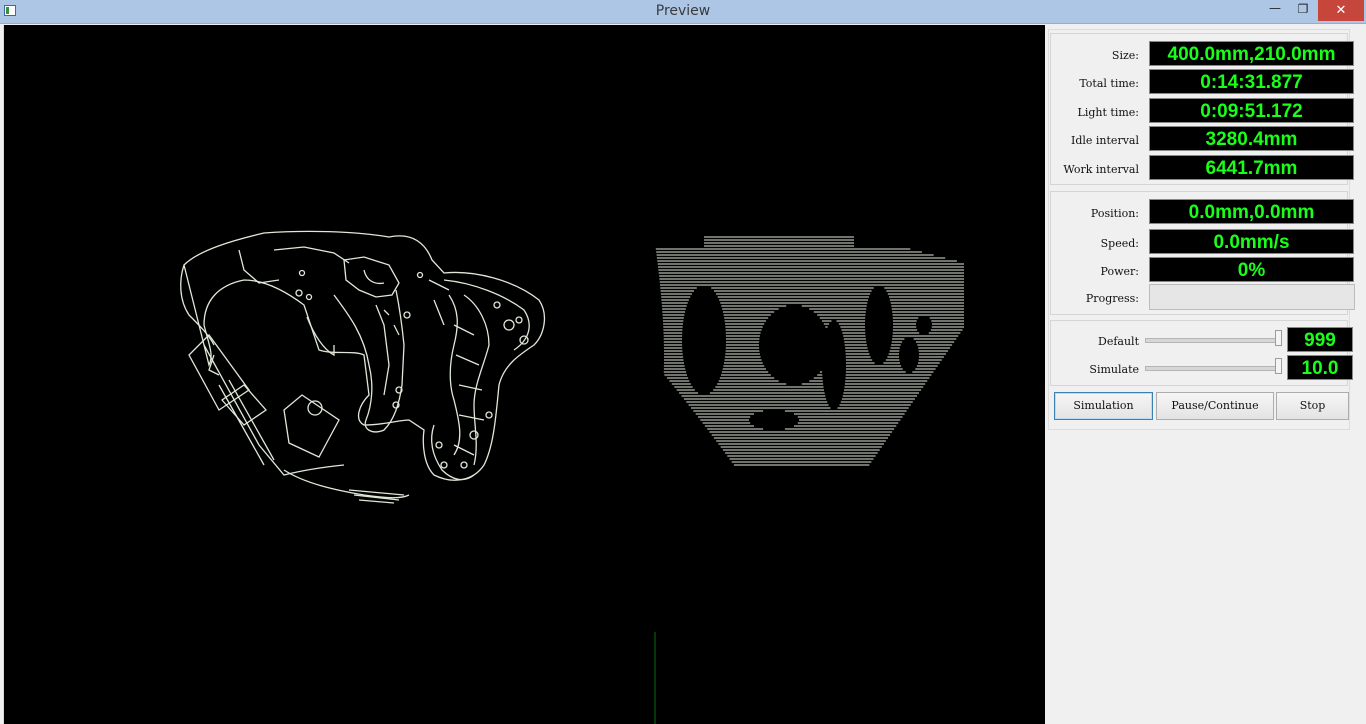 The width and height of the screenshot is (1366, 724). Describe the element at coordinates (1112, 298) in the screenshot. I see `progress-label: Progress:` at that location.